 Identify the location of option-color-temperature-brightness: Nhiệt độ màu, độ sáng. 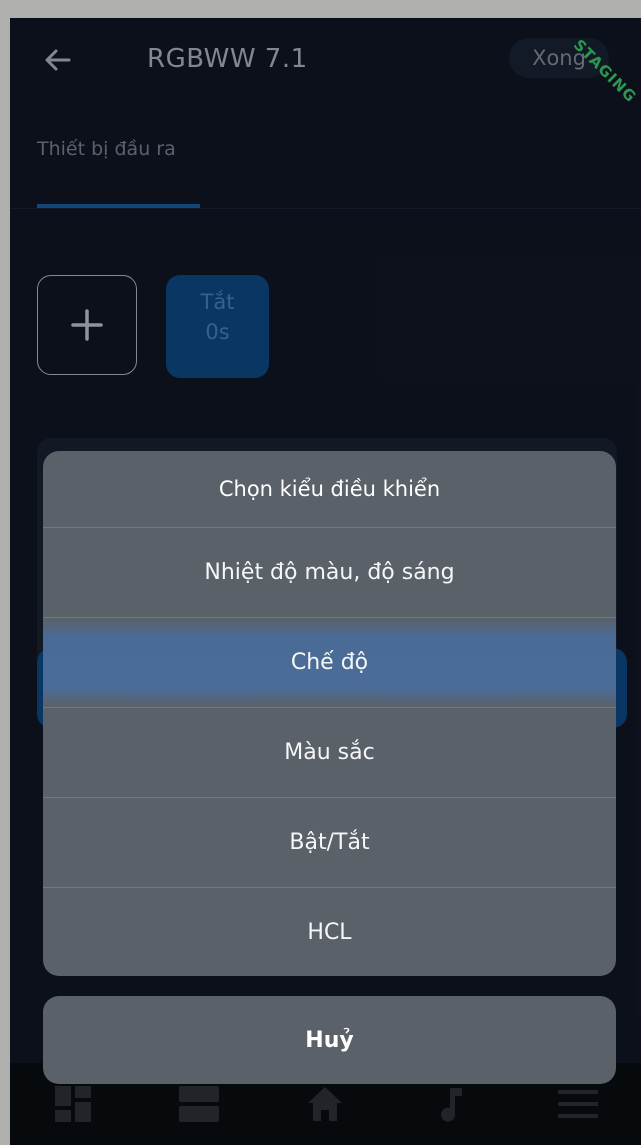
(329, 573).